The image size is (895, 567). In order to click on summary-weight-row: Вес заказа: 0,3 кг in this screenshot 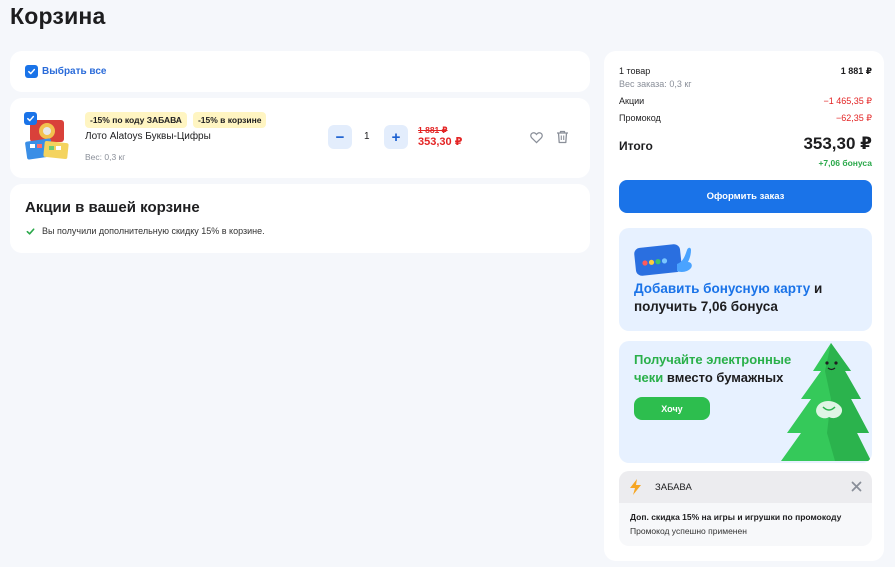, I will do `click(745, 84)`.